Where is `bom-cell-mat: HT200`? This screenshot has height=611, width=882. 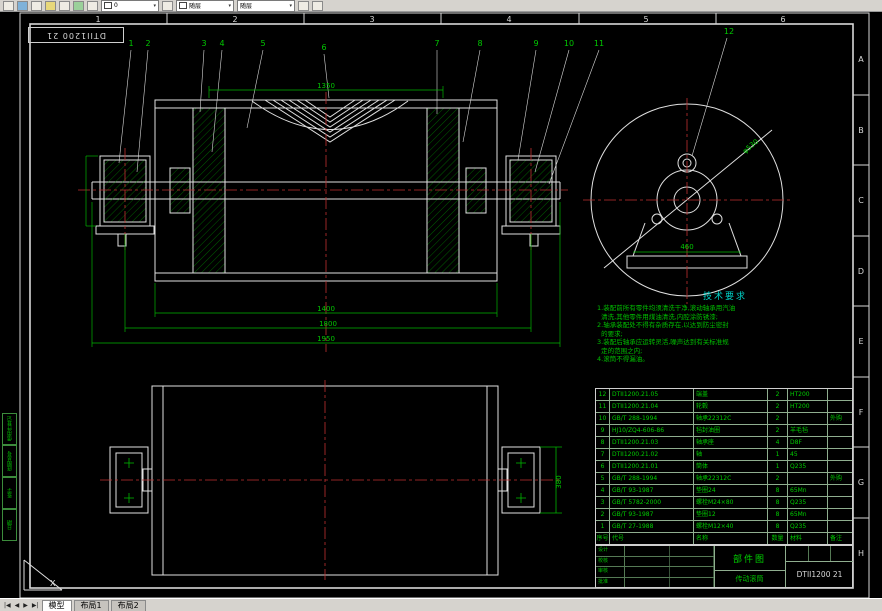 bom-cell-mat: HT200 is located at coordinates (808, 394).